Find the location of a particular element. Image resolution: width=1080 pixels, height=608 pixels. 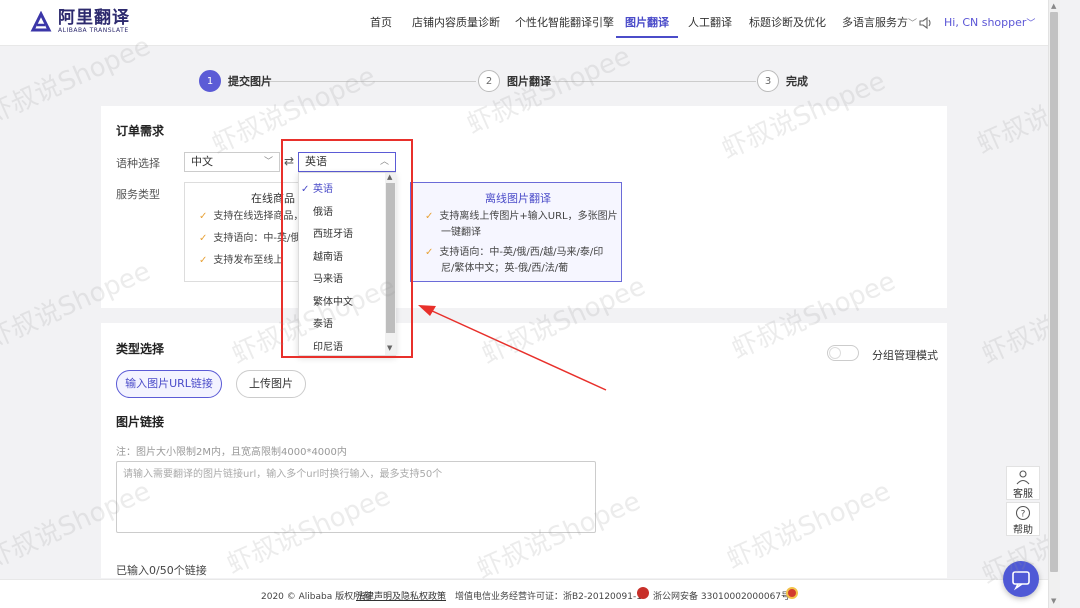

nav-multilang-service: 多语言服务方﹀ is located at coordinates (879, 23).